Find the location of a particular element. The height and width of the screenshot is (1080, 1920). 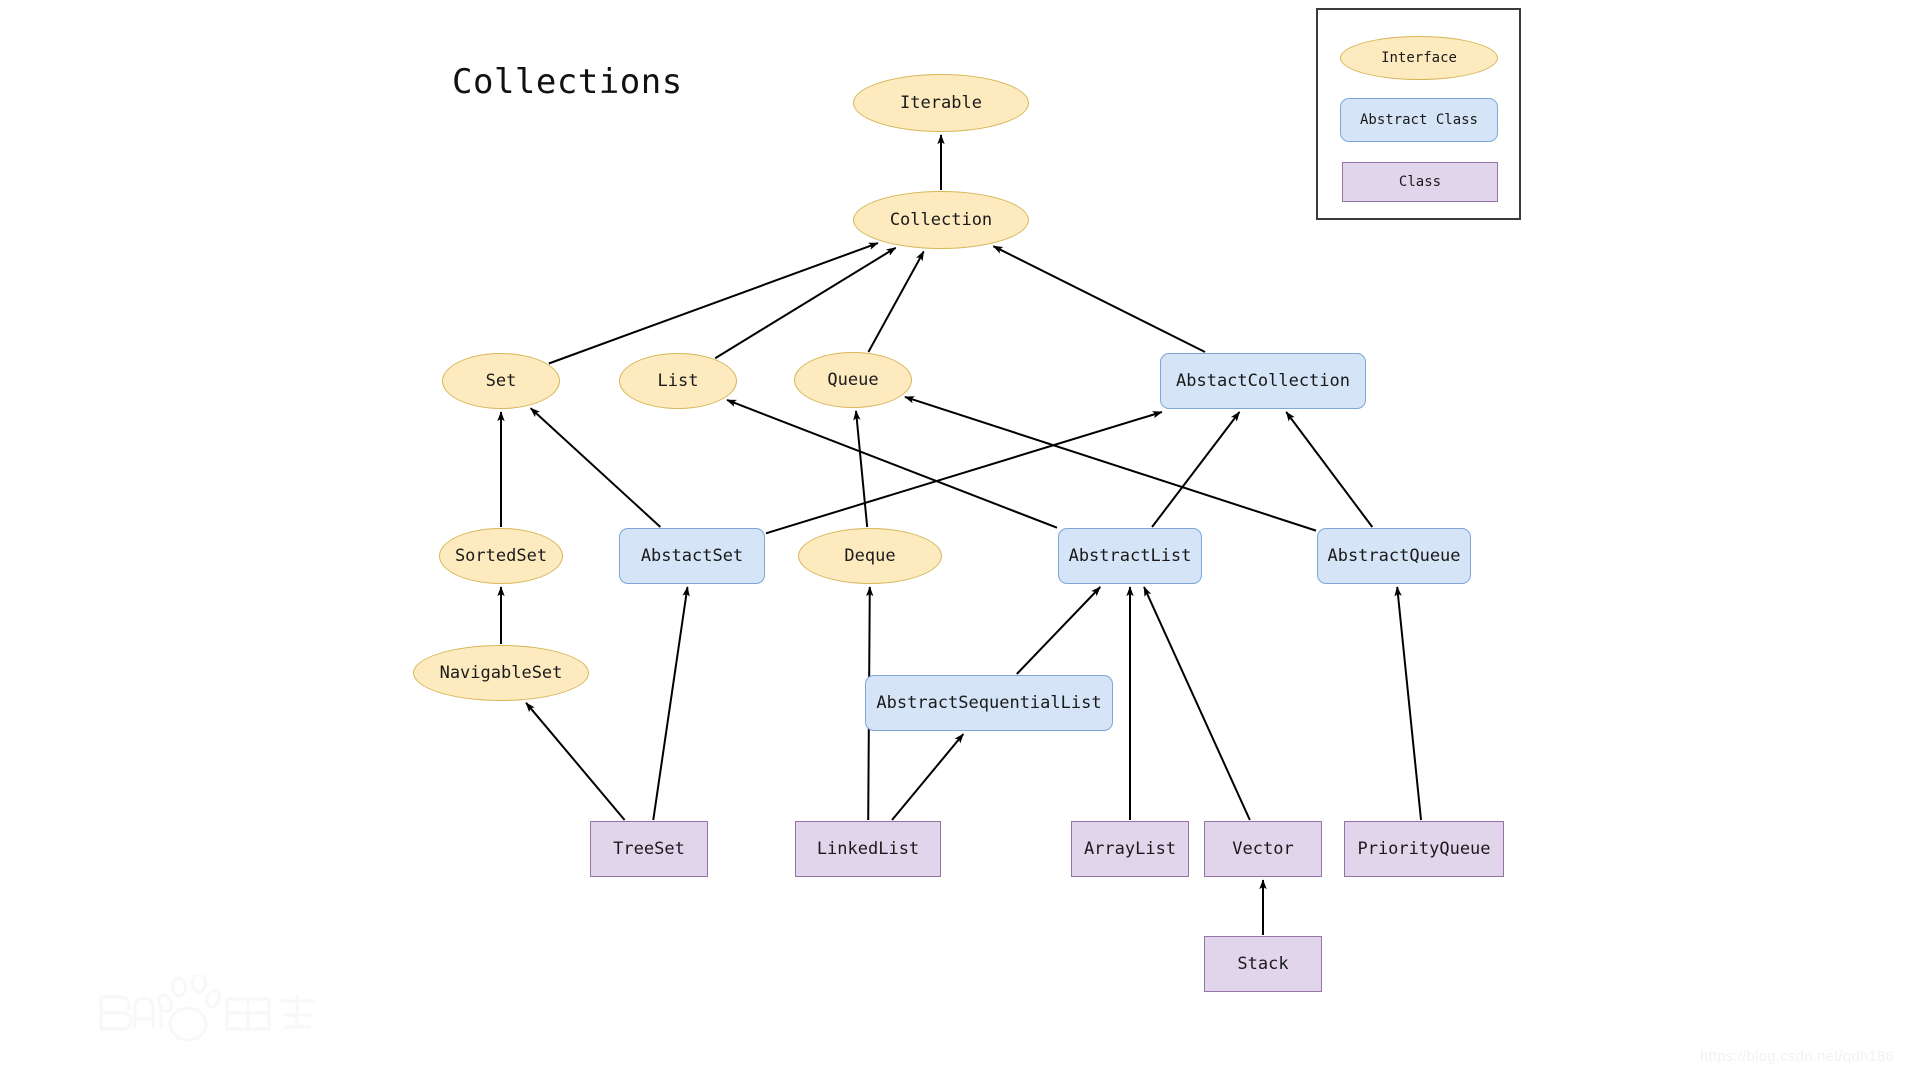

node-priorityqueue: PriorityQueue is located at coordinates (1424, 849).